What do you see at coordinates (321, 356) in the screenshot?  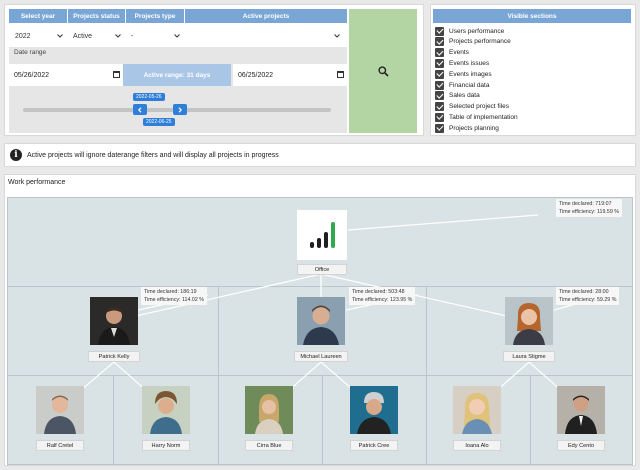 I see `manager-label: Michael Laureen` at bounding box center [321, 356].